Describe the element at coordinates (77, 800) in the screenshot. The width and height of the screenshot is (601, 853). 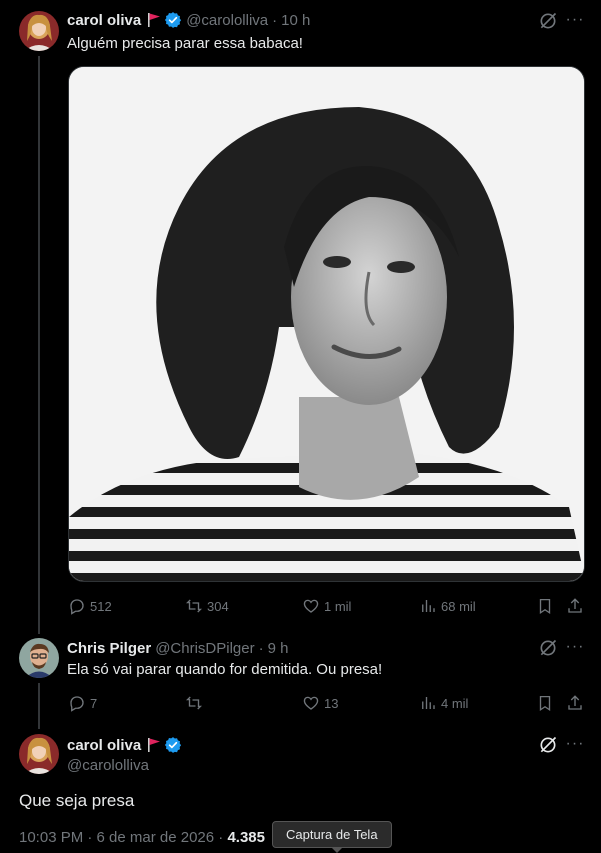
I see `tweet-text: Que seja presa` at that location.